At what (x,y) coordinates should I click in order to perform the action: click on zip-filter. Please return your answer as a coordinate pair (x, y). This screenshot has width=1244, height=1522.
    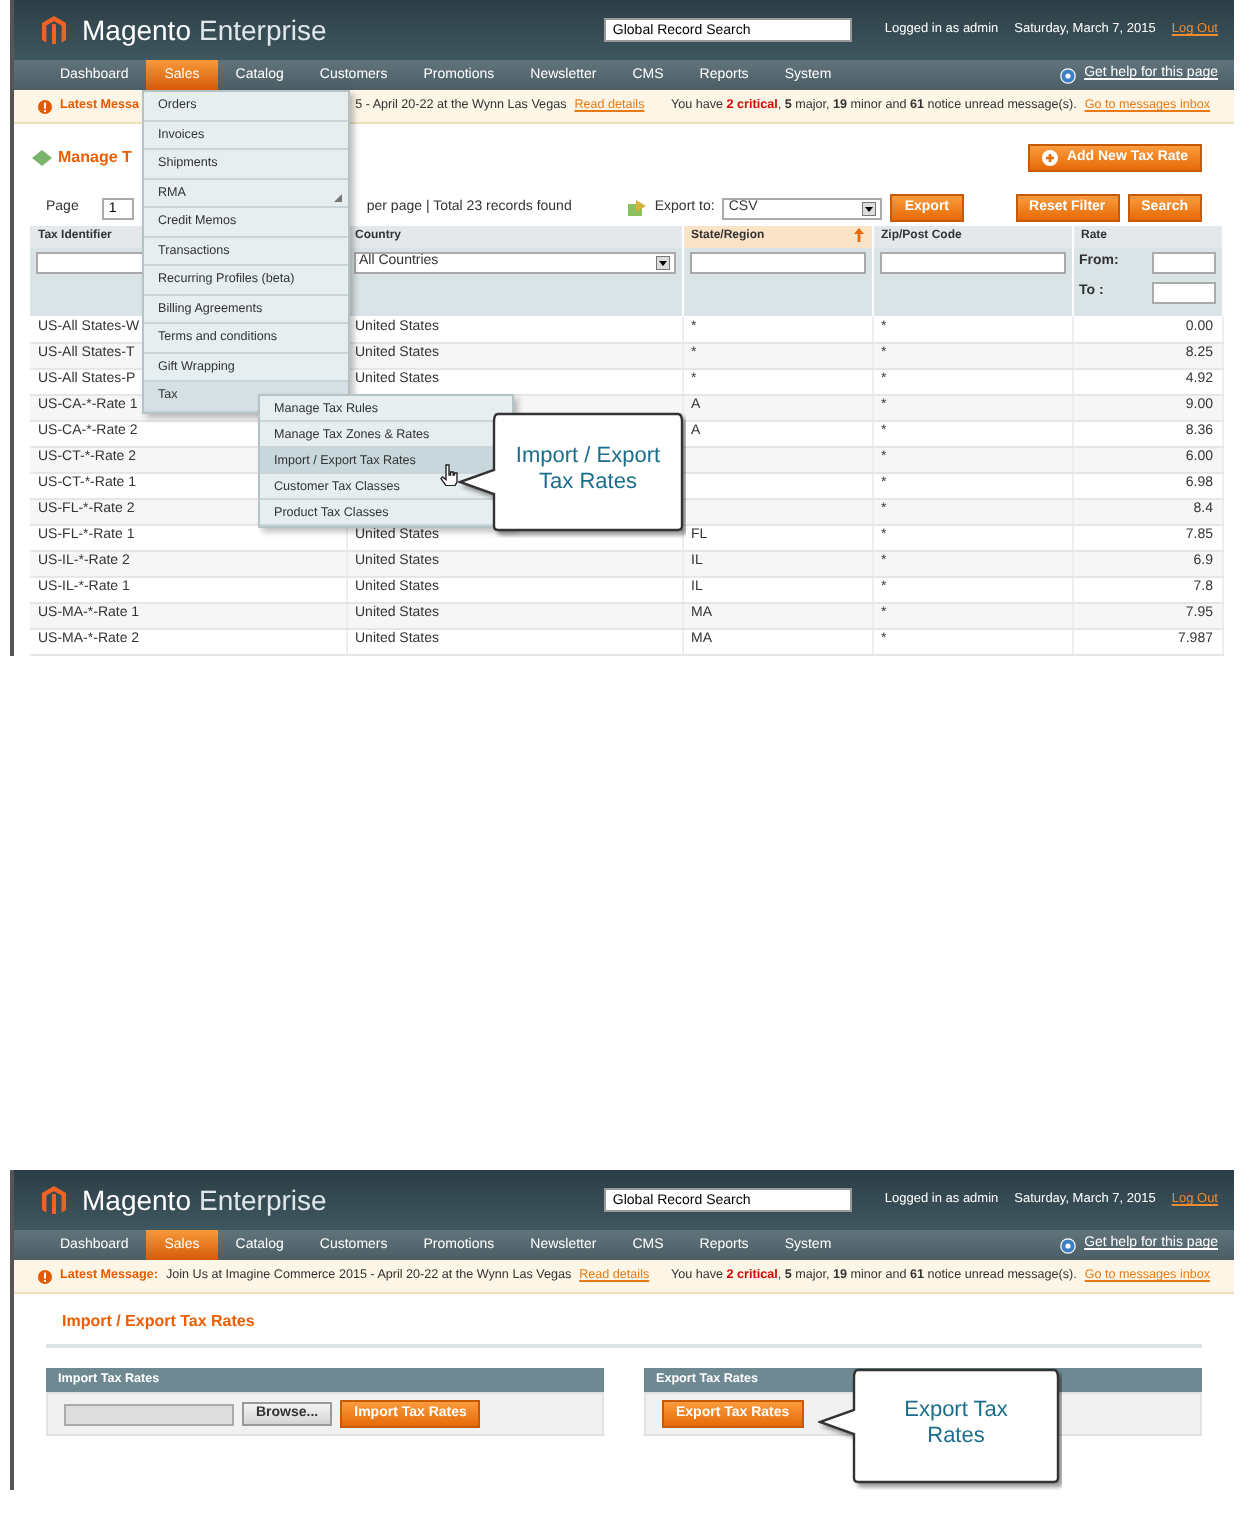
    Looking at the image, I should click on (972, 263).